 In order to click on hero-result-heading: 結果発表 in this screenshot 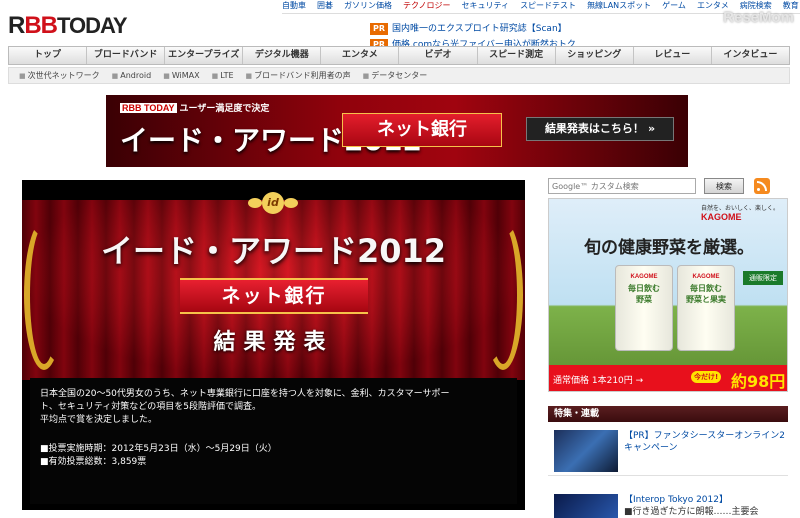, I will do `click(273, 342)`.